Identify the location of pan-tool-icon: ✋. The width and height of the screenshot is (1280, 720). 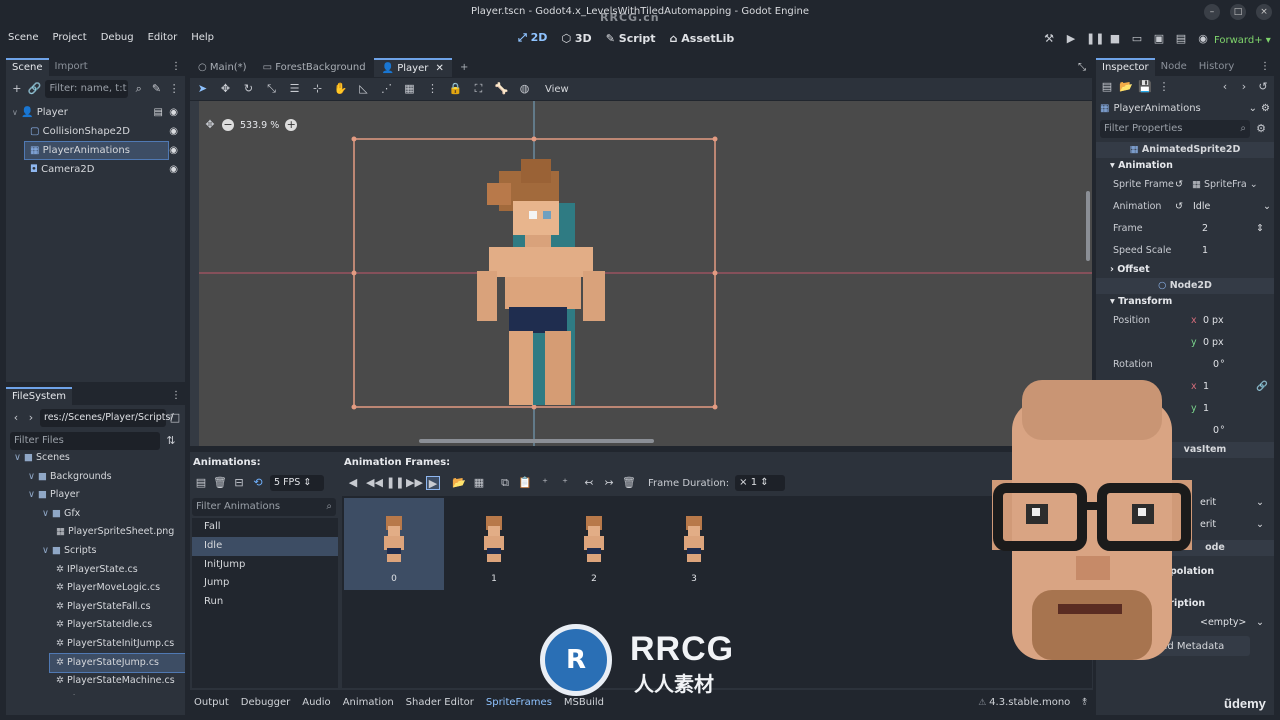
(340, 89).